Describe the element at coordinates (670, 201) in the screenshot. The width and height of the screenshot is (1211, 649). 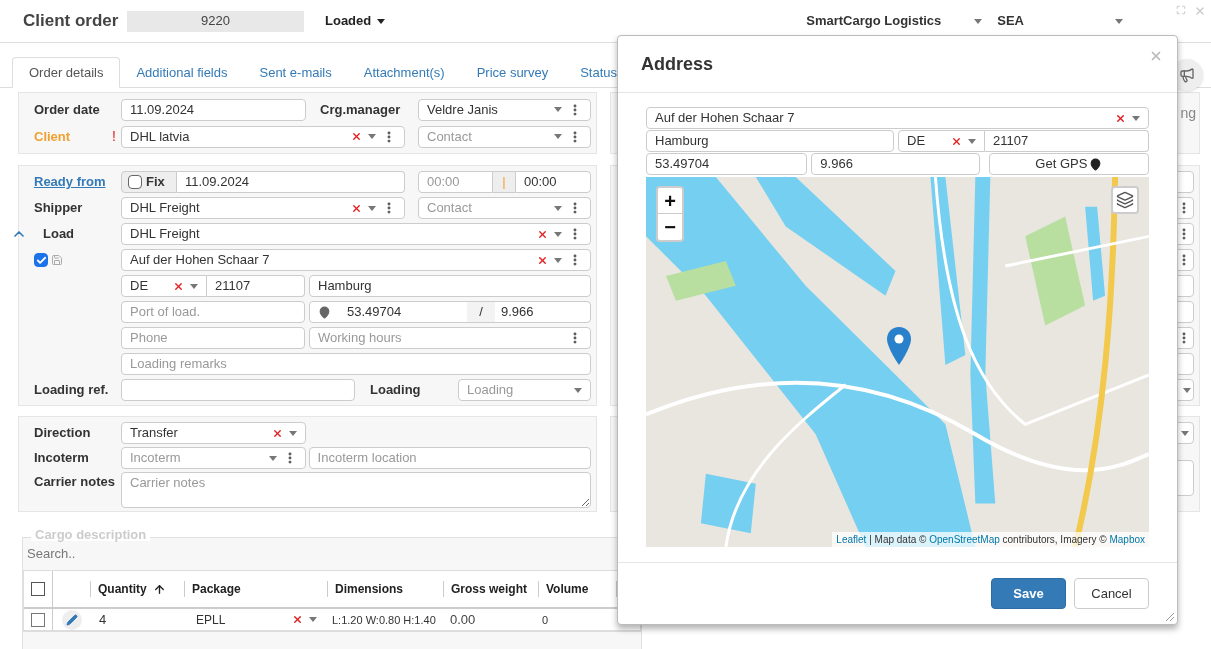
I see `zoom-in-button: +` at that location.